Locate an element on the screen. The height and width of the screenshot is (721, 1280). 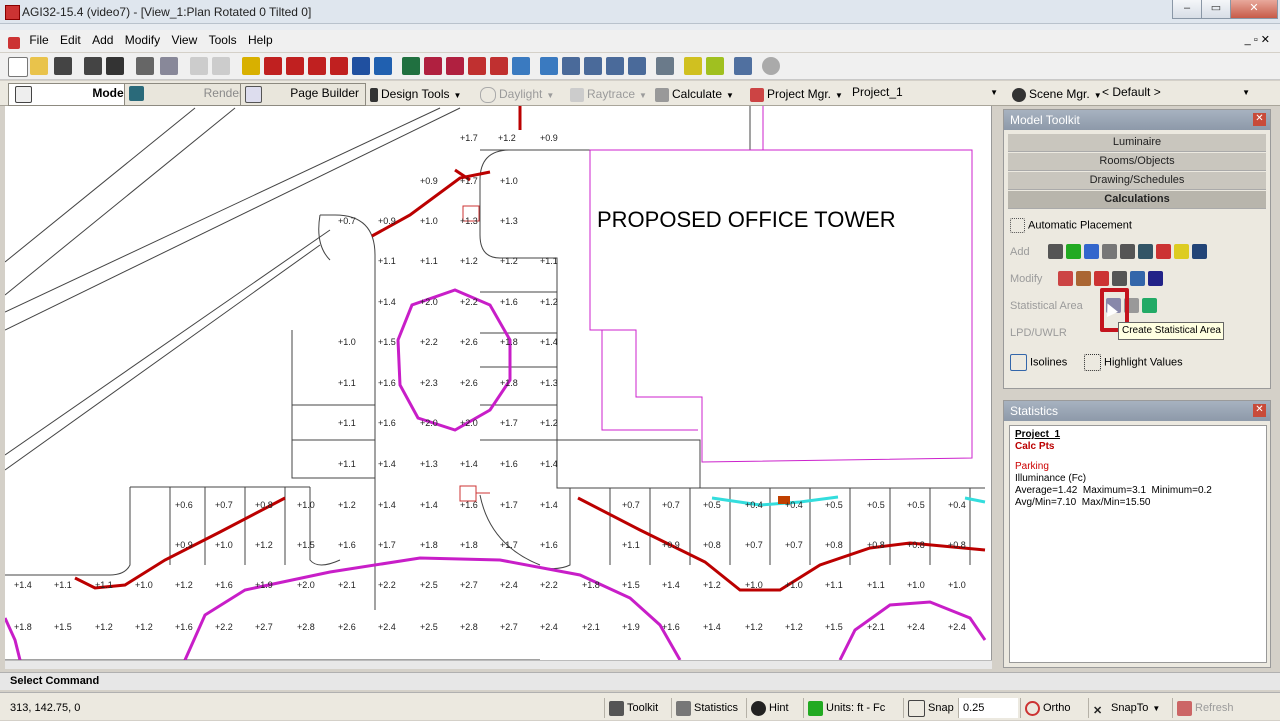
rotate-y-icon is located at coordinates (499, 66).